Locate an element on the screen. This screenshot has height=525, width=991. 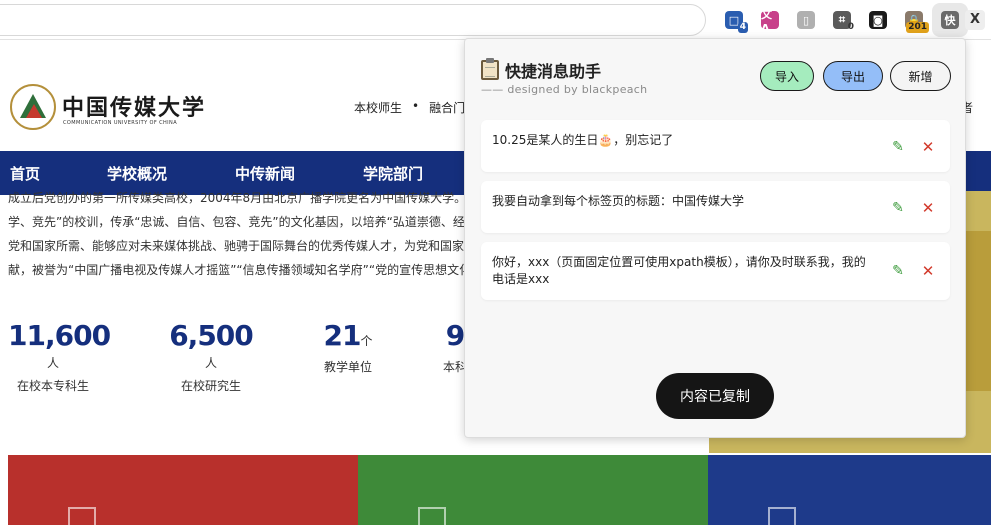
ext-tab-counter-button: □ 4 is located at coordinates (734, 20).